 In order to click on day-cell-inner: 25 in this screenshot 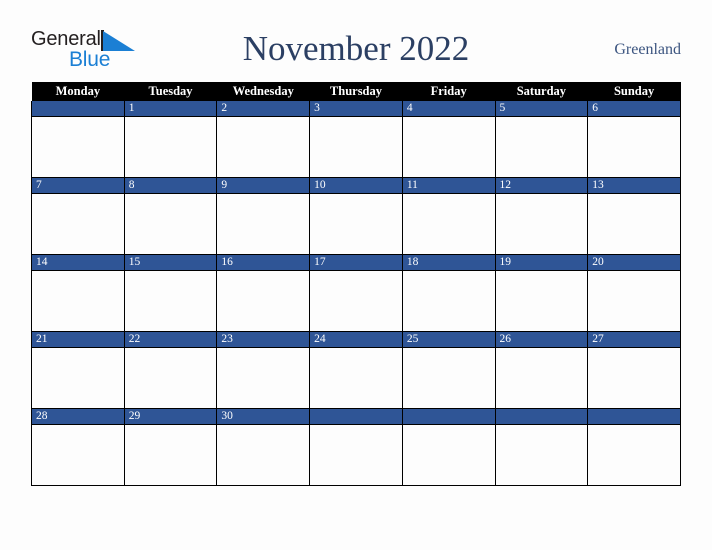, I will do `click(448, 370)`.